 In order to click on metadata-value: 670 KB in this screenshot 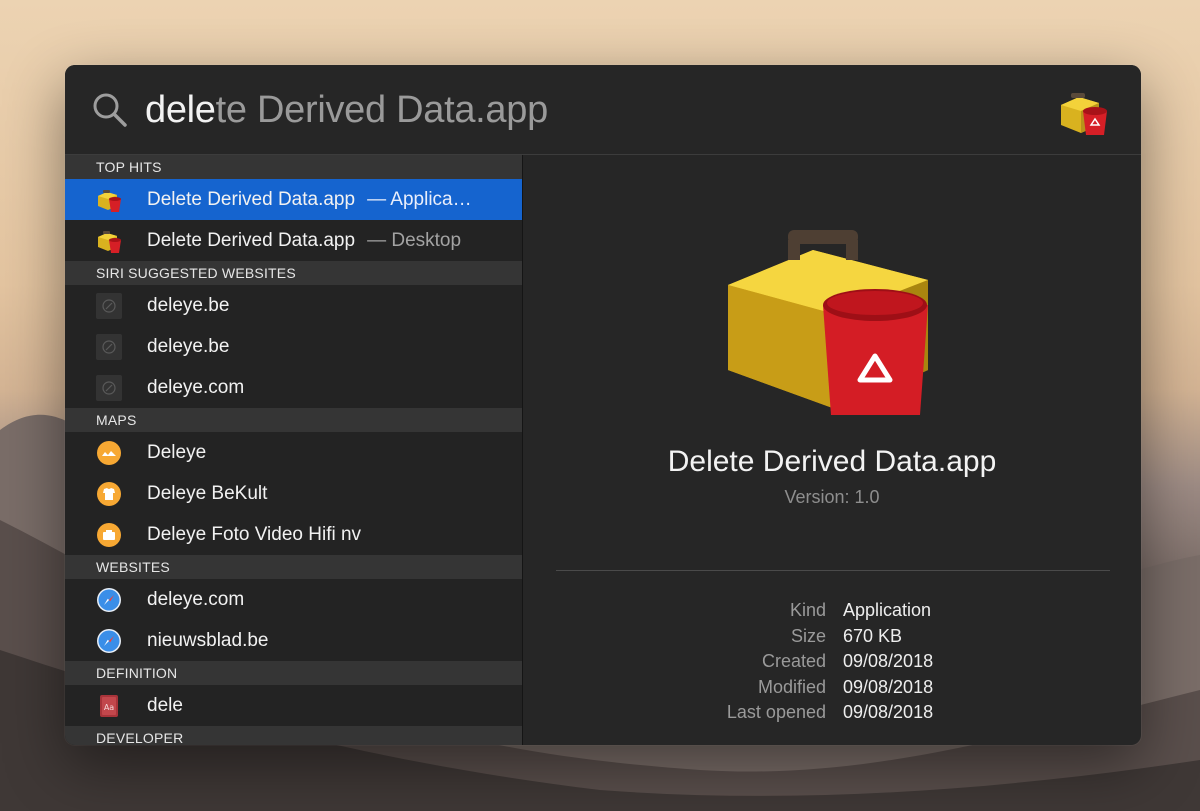, I will do `click(873, 635)`.